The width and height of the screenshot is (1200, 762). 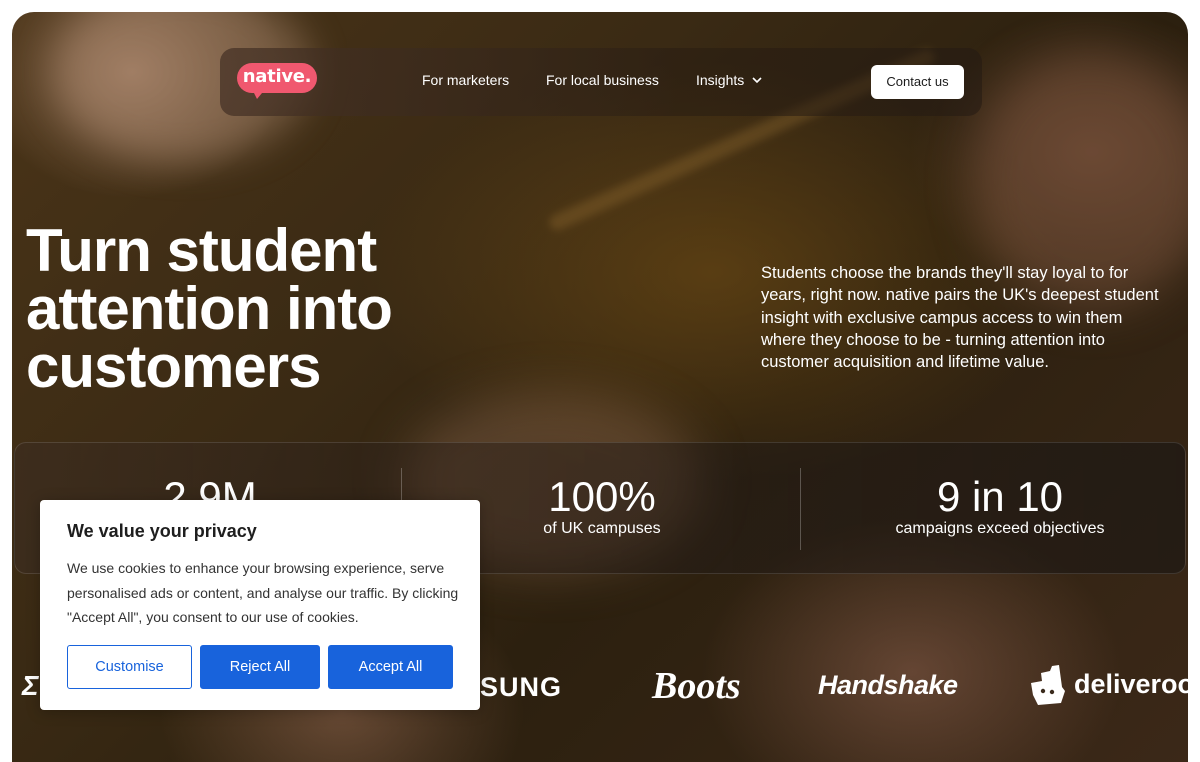 What do you see at coordinates (1047, 685) in the screenshot?
I see `deliveroo-kangaroo-icon` at bounding box center [1047, 685].